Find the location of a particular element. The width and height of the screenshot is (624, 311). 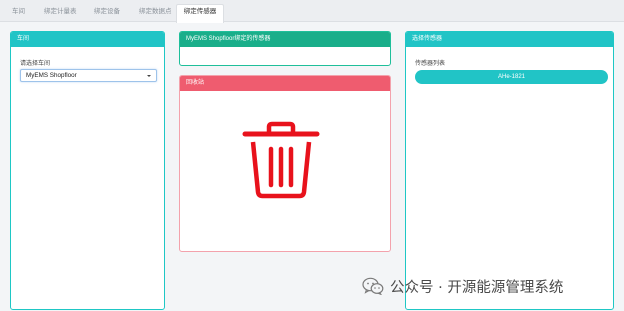

watermark-text: 公众号 · 开源能源管理系统 is located at coordinates (477, 287).